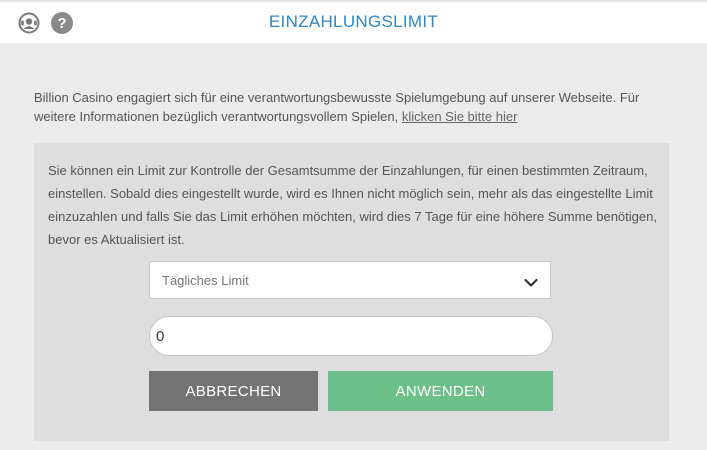 Image resolution: width=707 pixels, height=450 pixels. I want to click on limit-amount-input, so click(351, 336).